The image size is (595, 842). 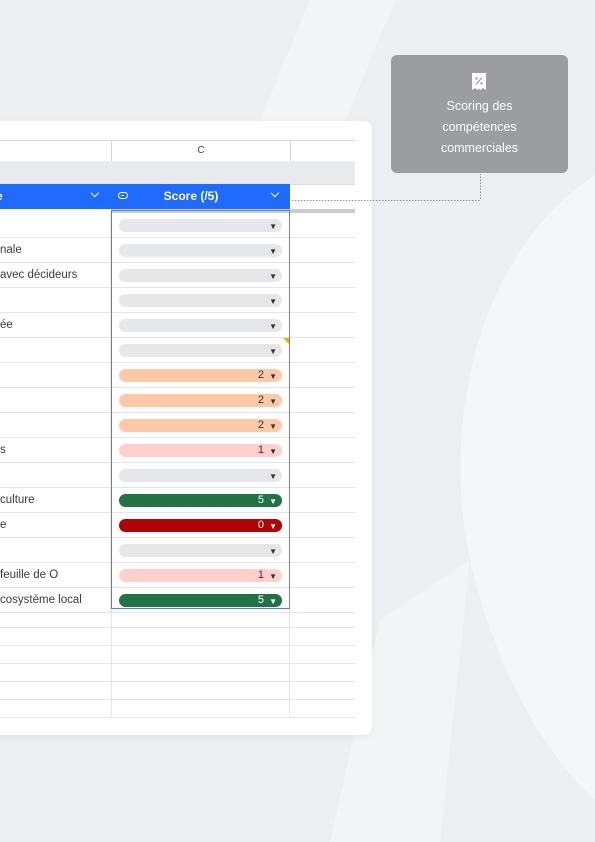 What do you see at coordinates (3, 525) in the screenshot?
I see `competence-label: e` at bounding box center [3, 525].